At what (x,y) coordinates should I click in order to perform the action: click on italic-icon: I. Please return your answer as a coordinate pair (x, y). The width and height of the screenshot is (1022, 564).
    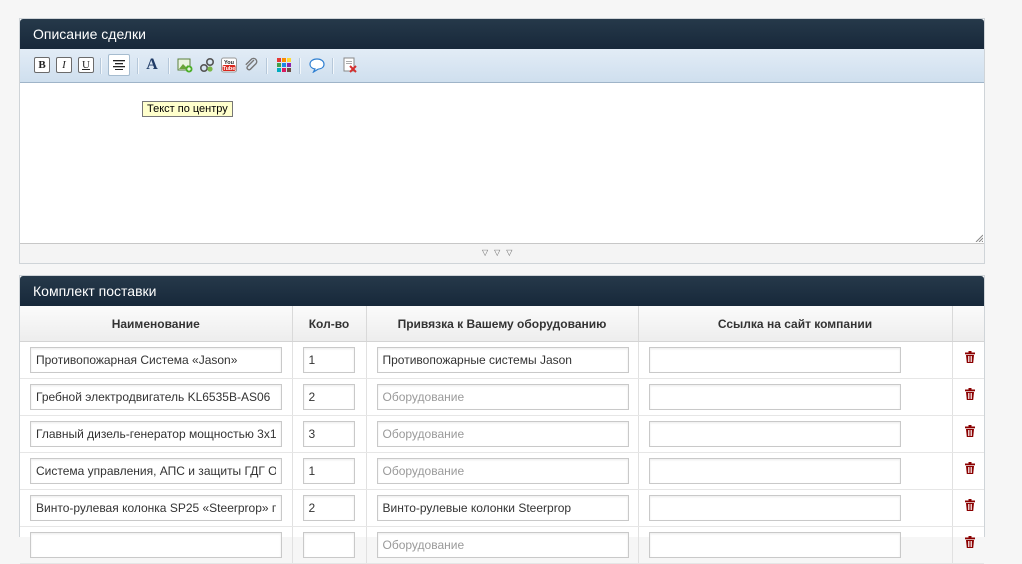
    Looking at the image, I should click on (64, 65).